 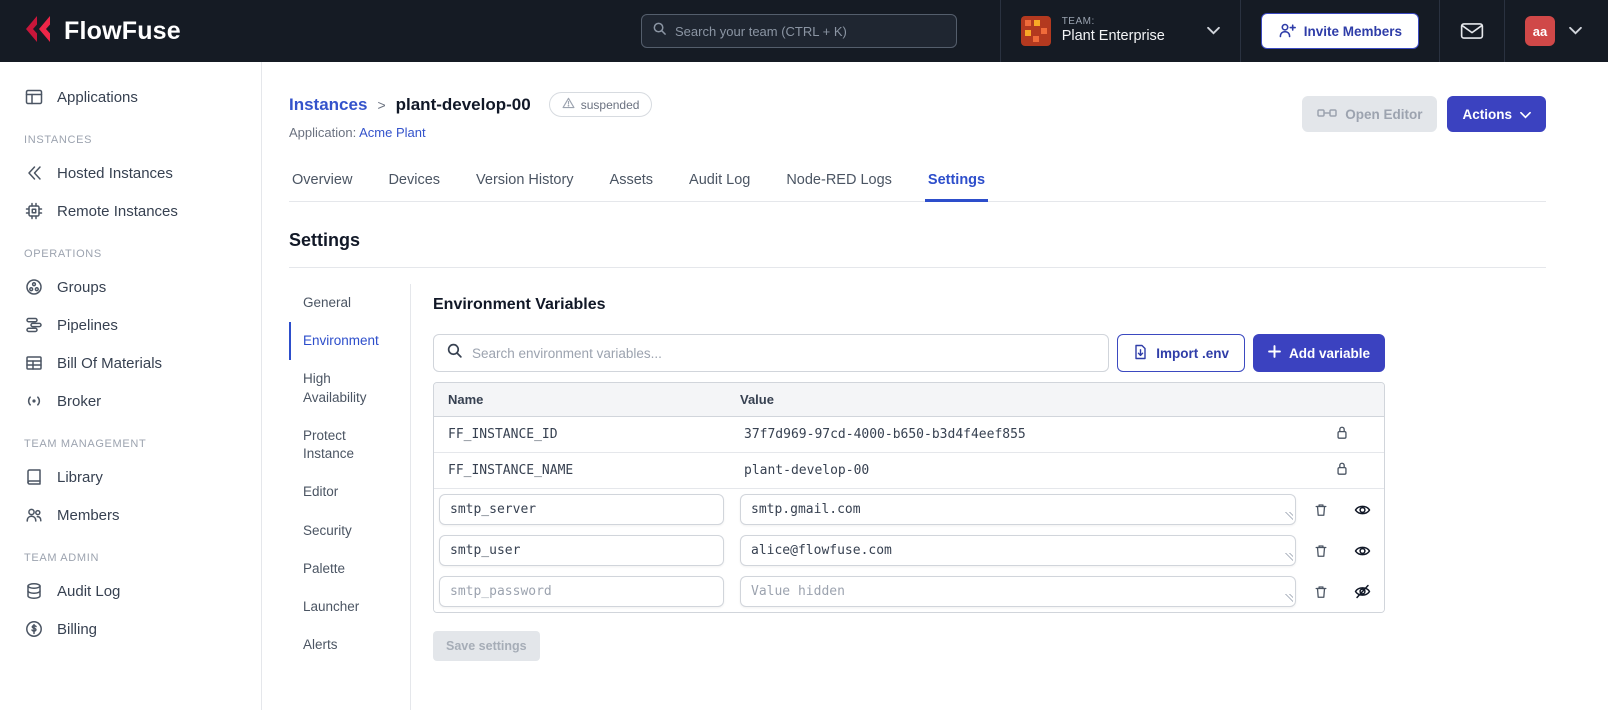 What do you see at coordinates (130, 477) in the screenshot?
I see `sidebar-item-library: Library` at bounding box center [130, 477].